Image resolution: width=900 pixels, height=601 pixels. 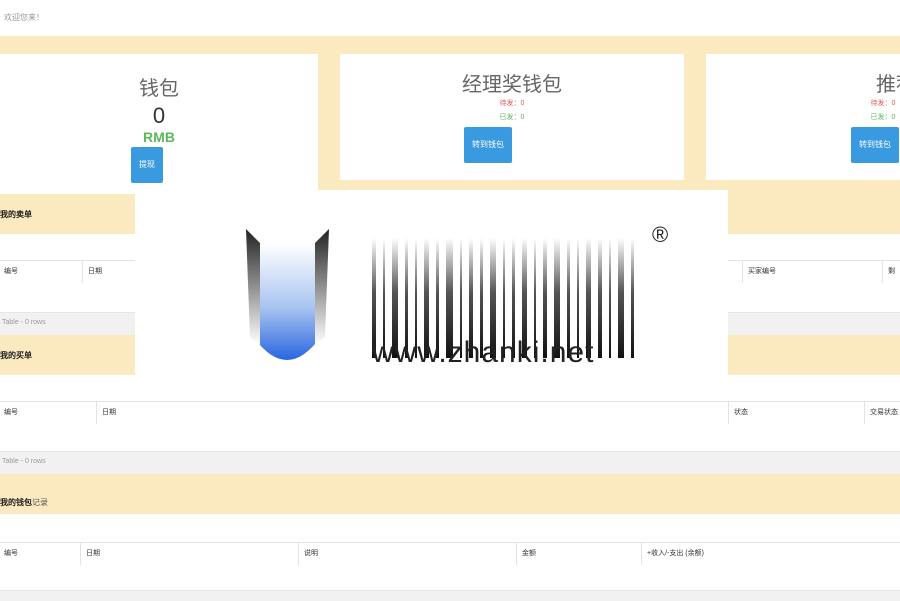 What do you see at coordinates (512, 85) in the screenshot?
I see `manager-bonus-title: 经理奖钱包` at bounding box center [512, 85].